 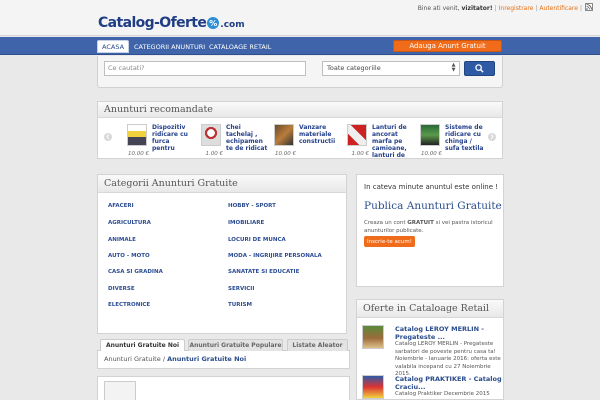 I want to click on logo-percent-icon: %, so click(x=213, y=23).